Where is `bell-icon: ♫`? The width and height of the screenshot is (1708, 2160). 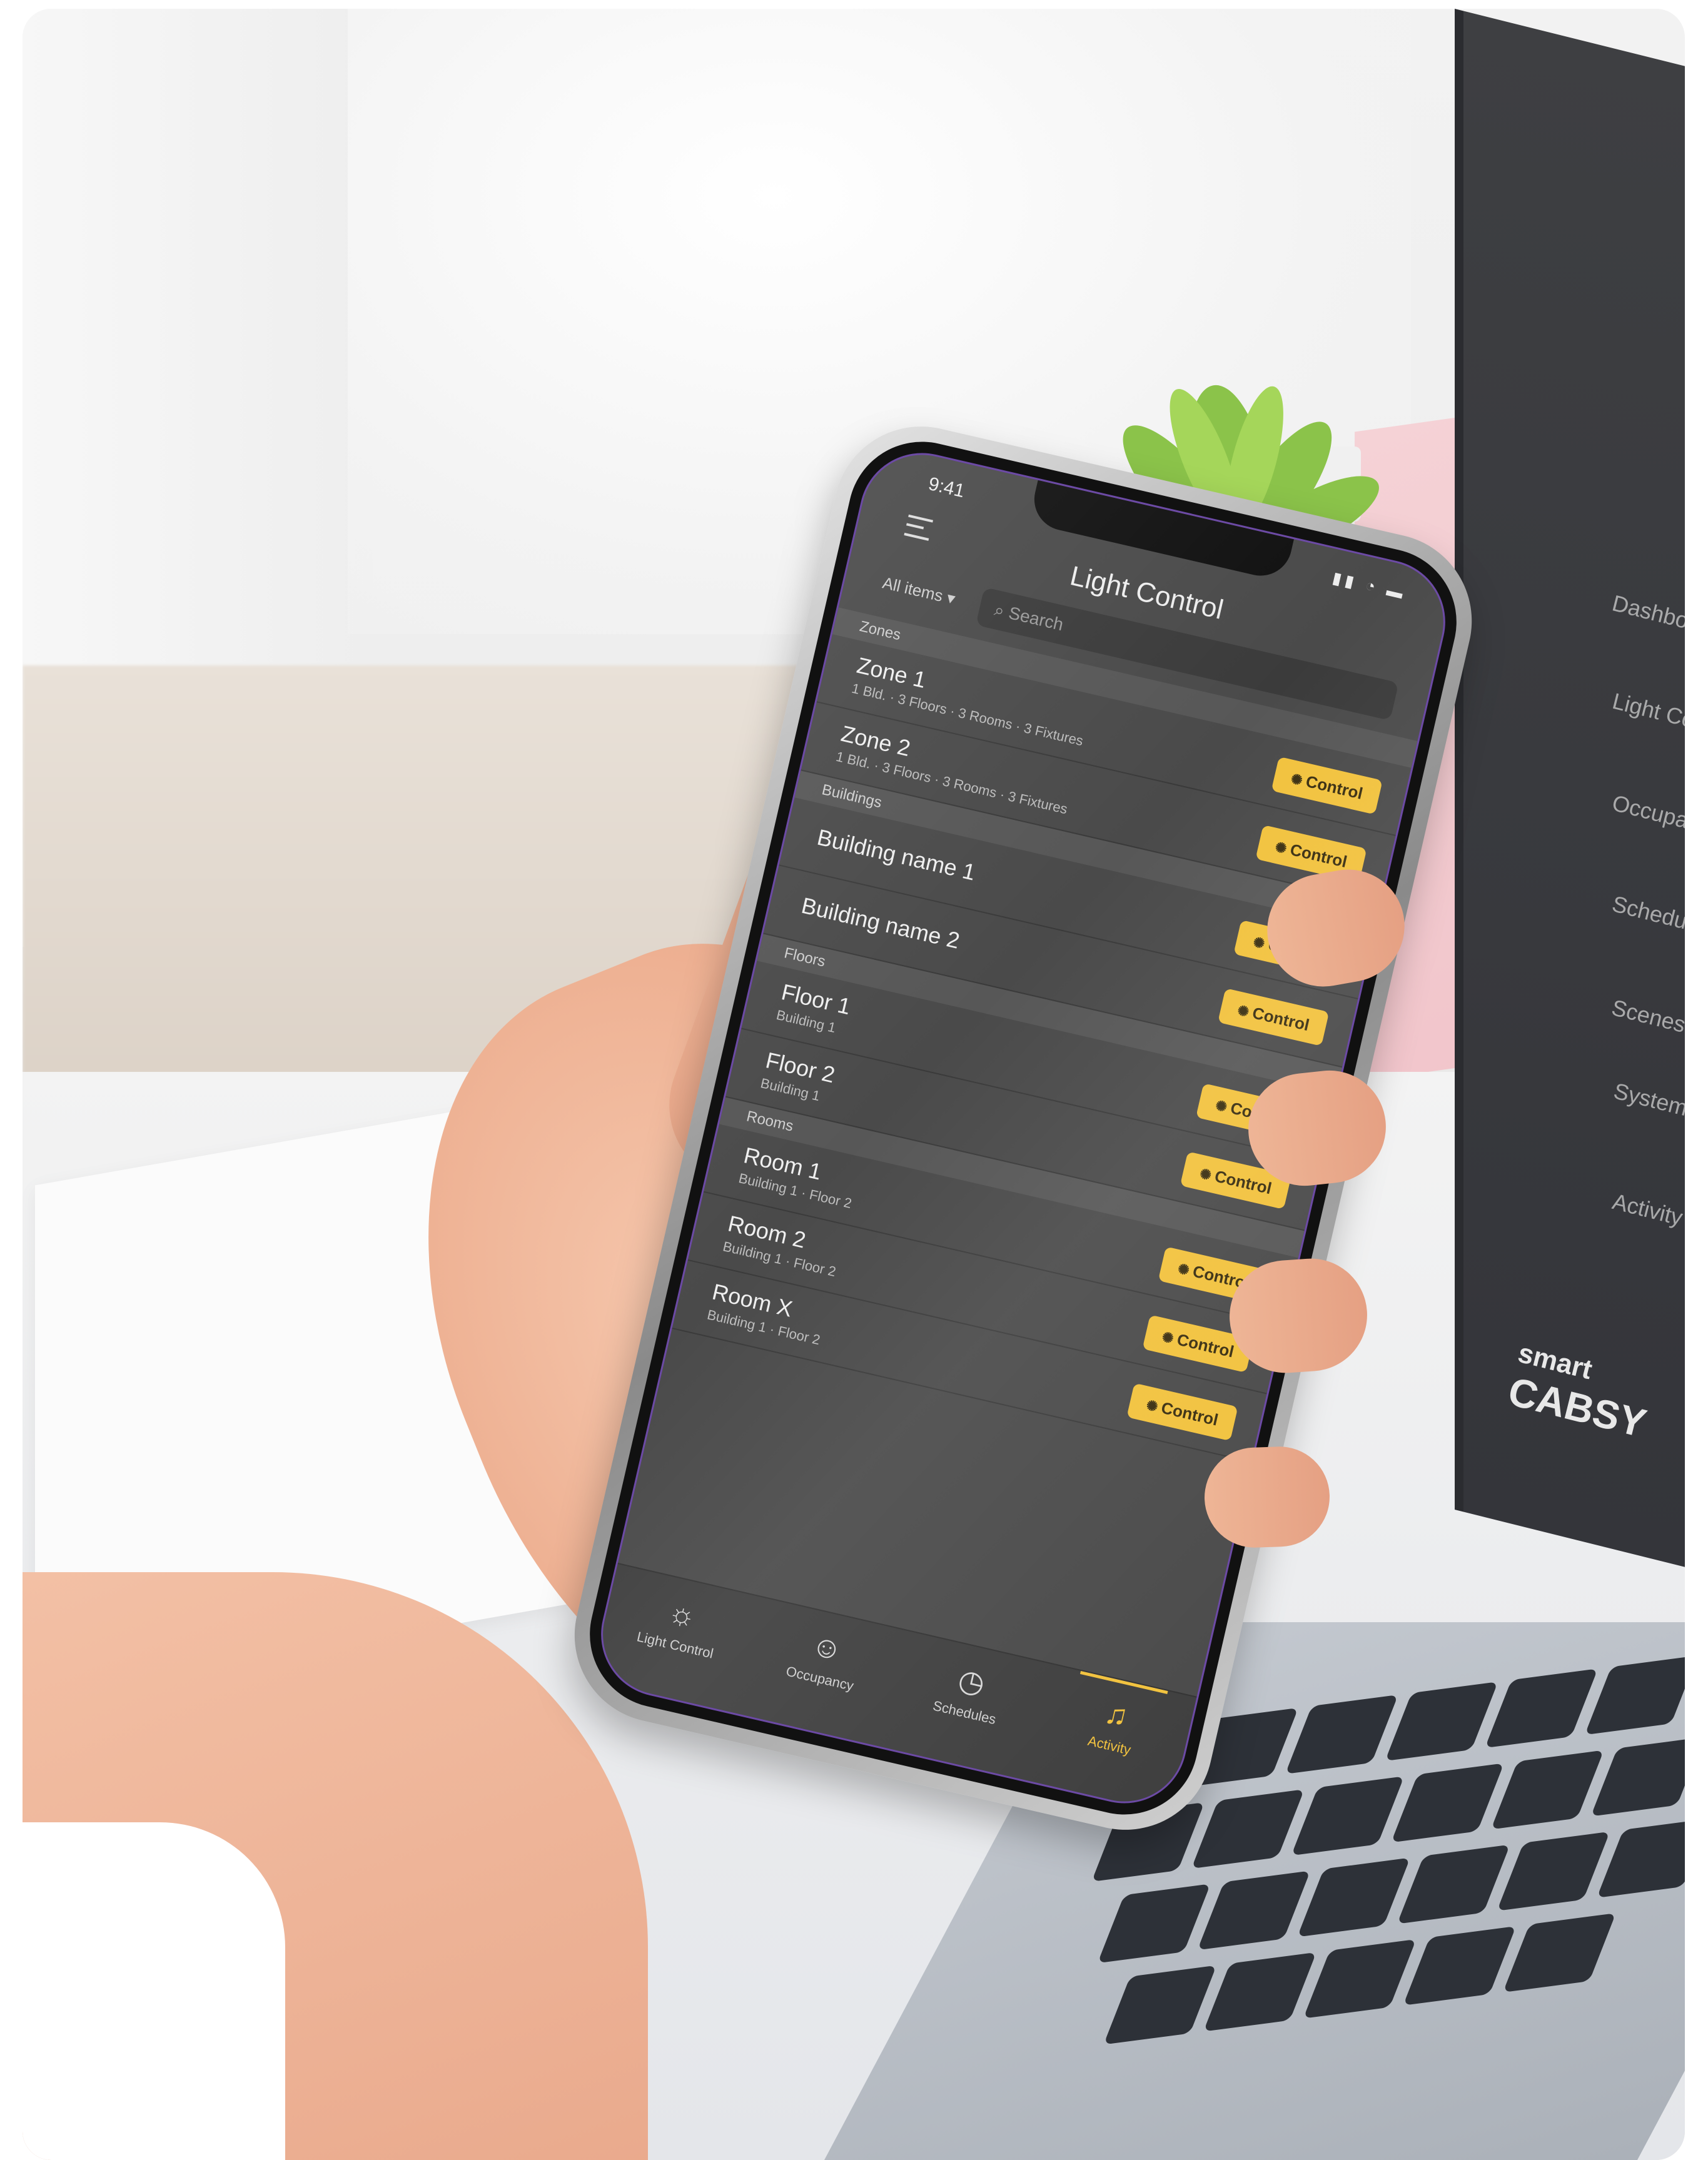 bell-icon: ♫ is located at coordinates (1116, 1715).